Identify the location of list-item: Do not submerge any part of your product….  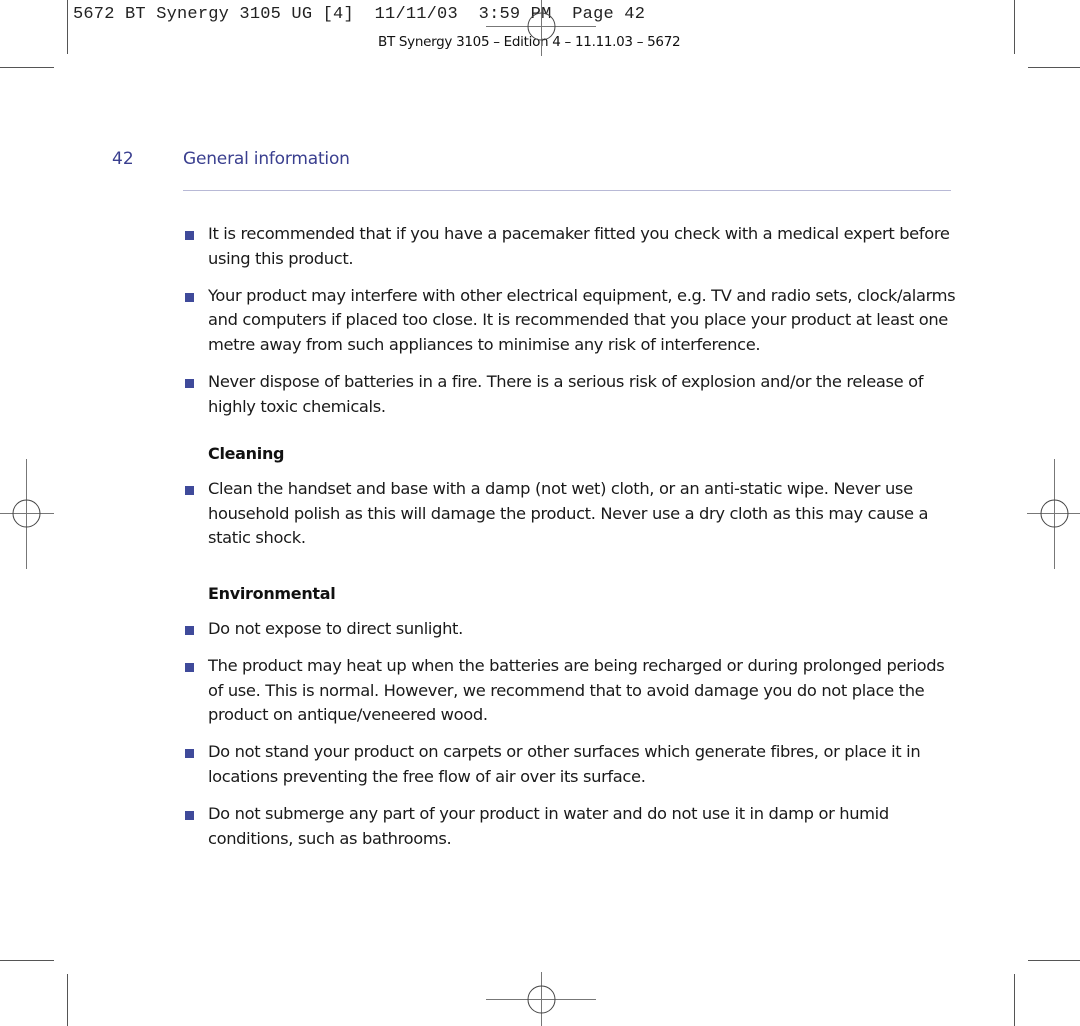
(574, 826).